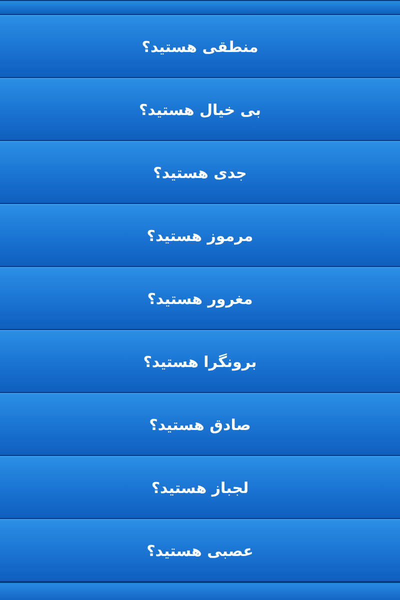  I want to click on list-item: مرموز هستید؟, so click(200, 235).